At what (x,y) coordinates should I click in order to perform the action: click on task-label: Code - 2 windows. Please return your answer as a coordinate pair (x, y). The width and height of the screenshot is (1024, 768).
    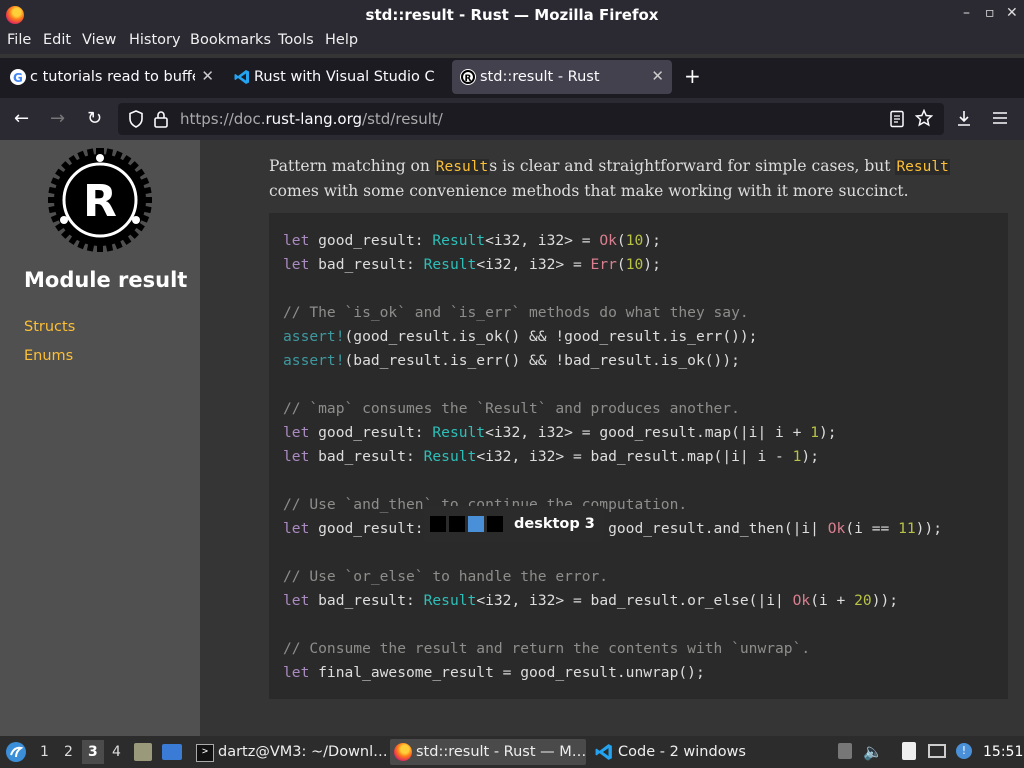
    Looking at the image, I should click on (682, 752).